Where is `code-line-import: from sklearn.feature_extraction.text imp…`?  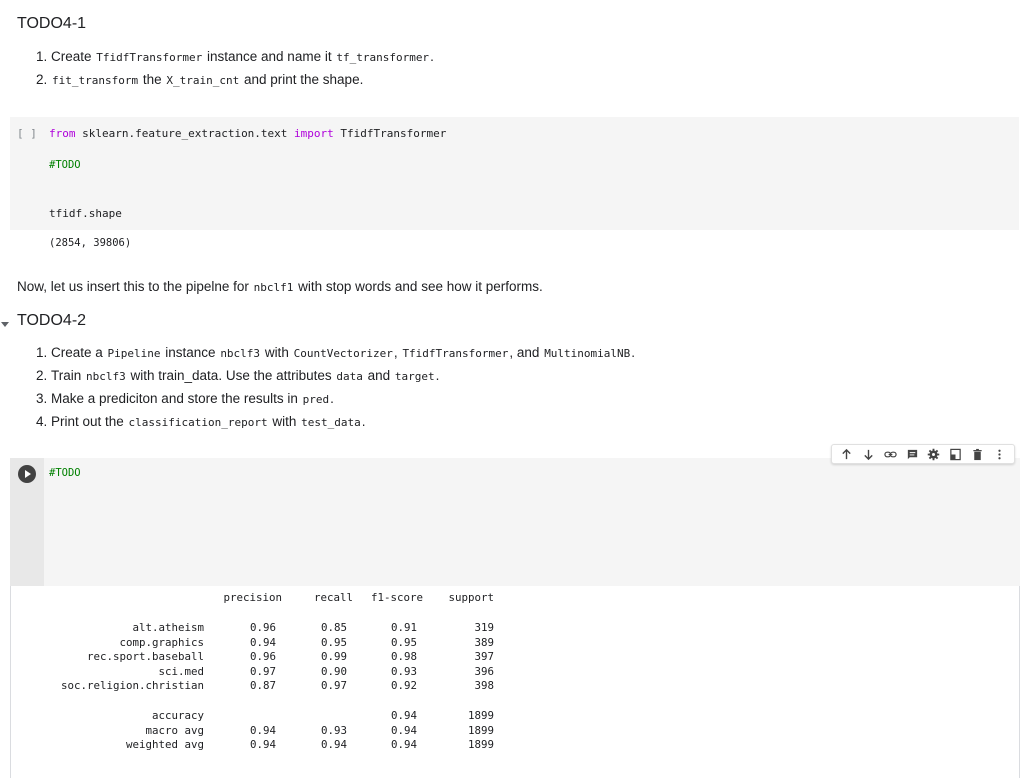
code-line-import: from sklearn.feature_extraction.text imp… is located at coordinates (247, 133).